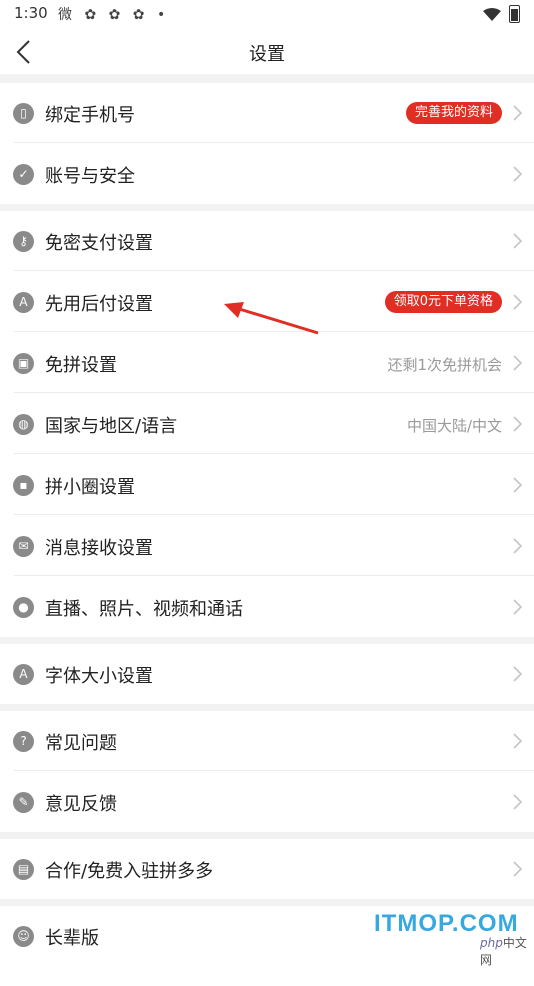 This screenshot has height=986, width=534. What do you see at coordinates (23, 869) in the screenshot?
I see `store-icon: ▤` at bounding box center [23, 869].